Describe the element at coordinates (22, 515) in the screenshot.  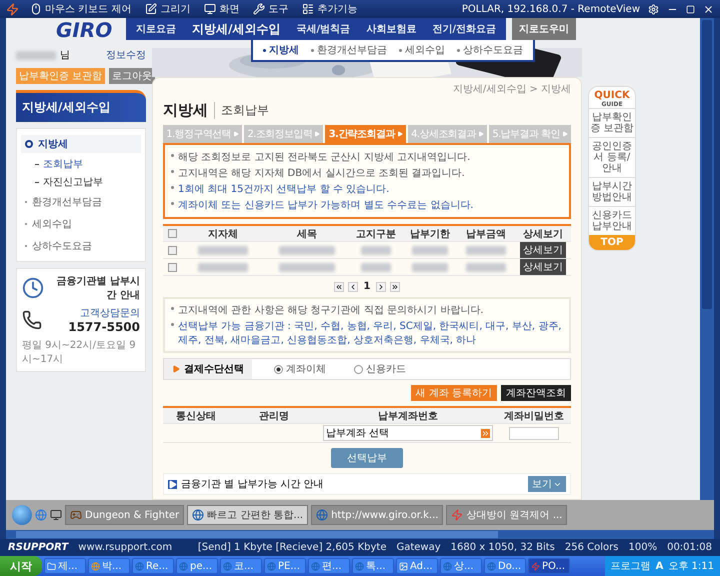
I see `start-orb` at that location.